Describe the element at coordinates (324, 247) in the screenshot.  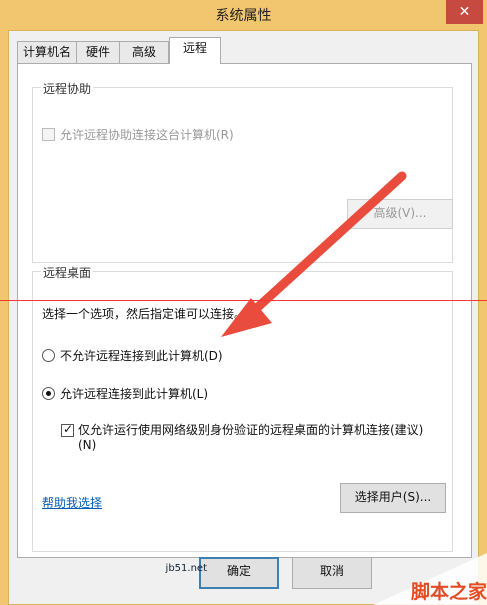
I see `arrow-shaft` at that location.